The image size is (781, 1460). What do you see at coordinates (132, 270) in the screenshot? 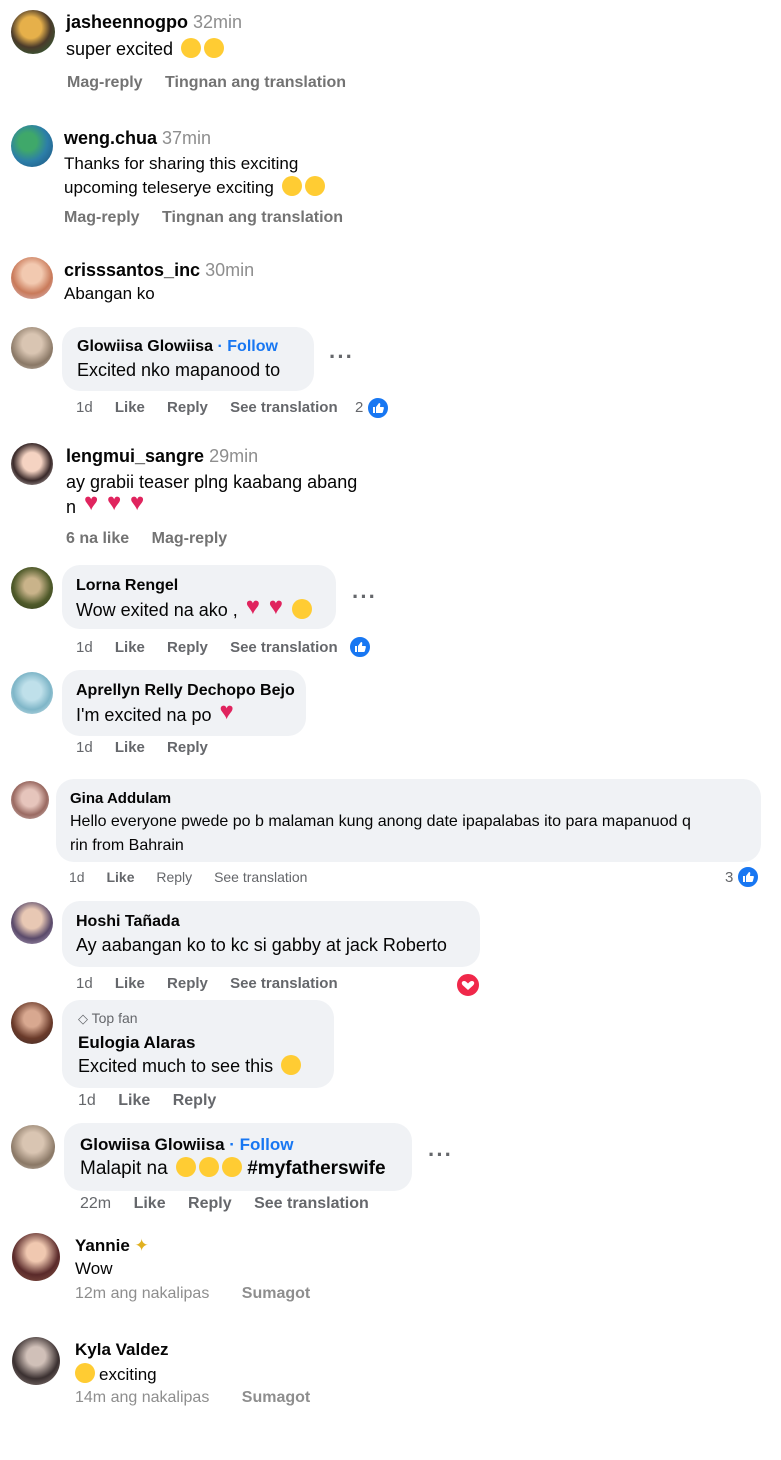
I see `author-name: crisssantos_inc` at bounding box center [132, 270].